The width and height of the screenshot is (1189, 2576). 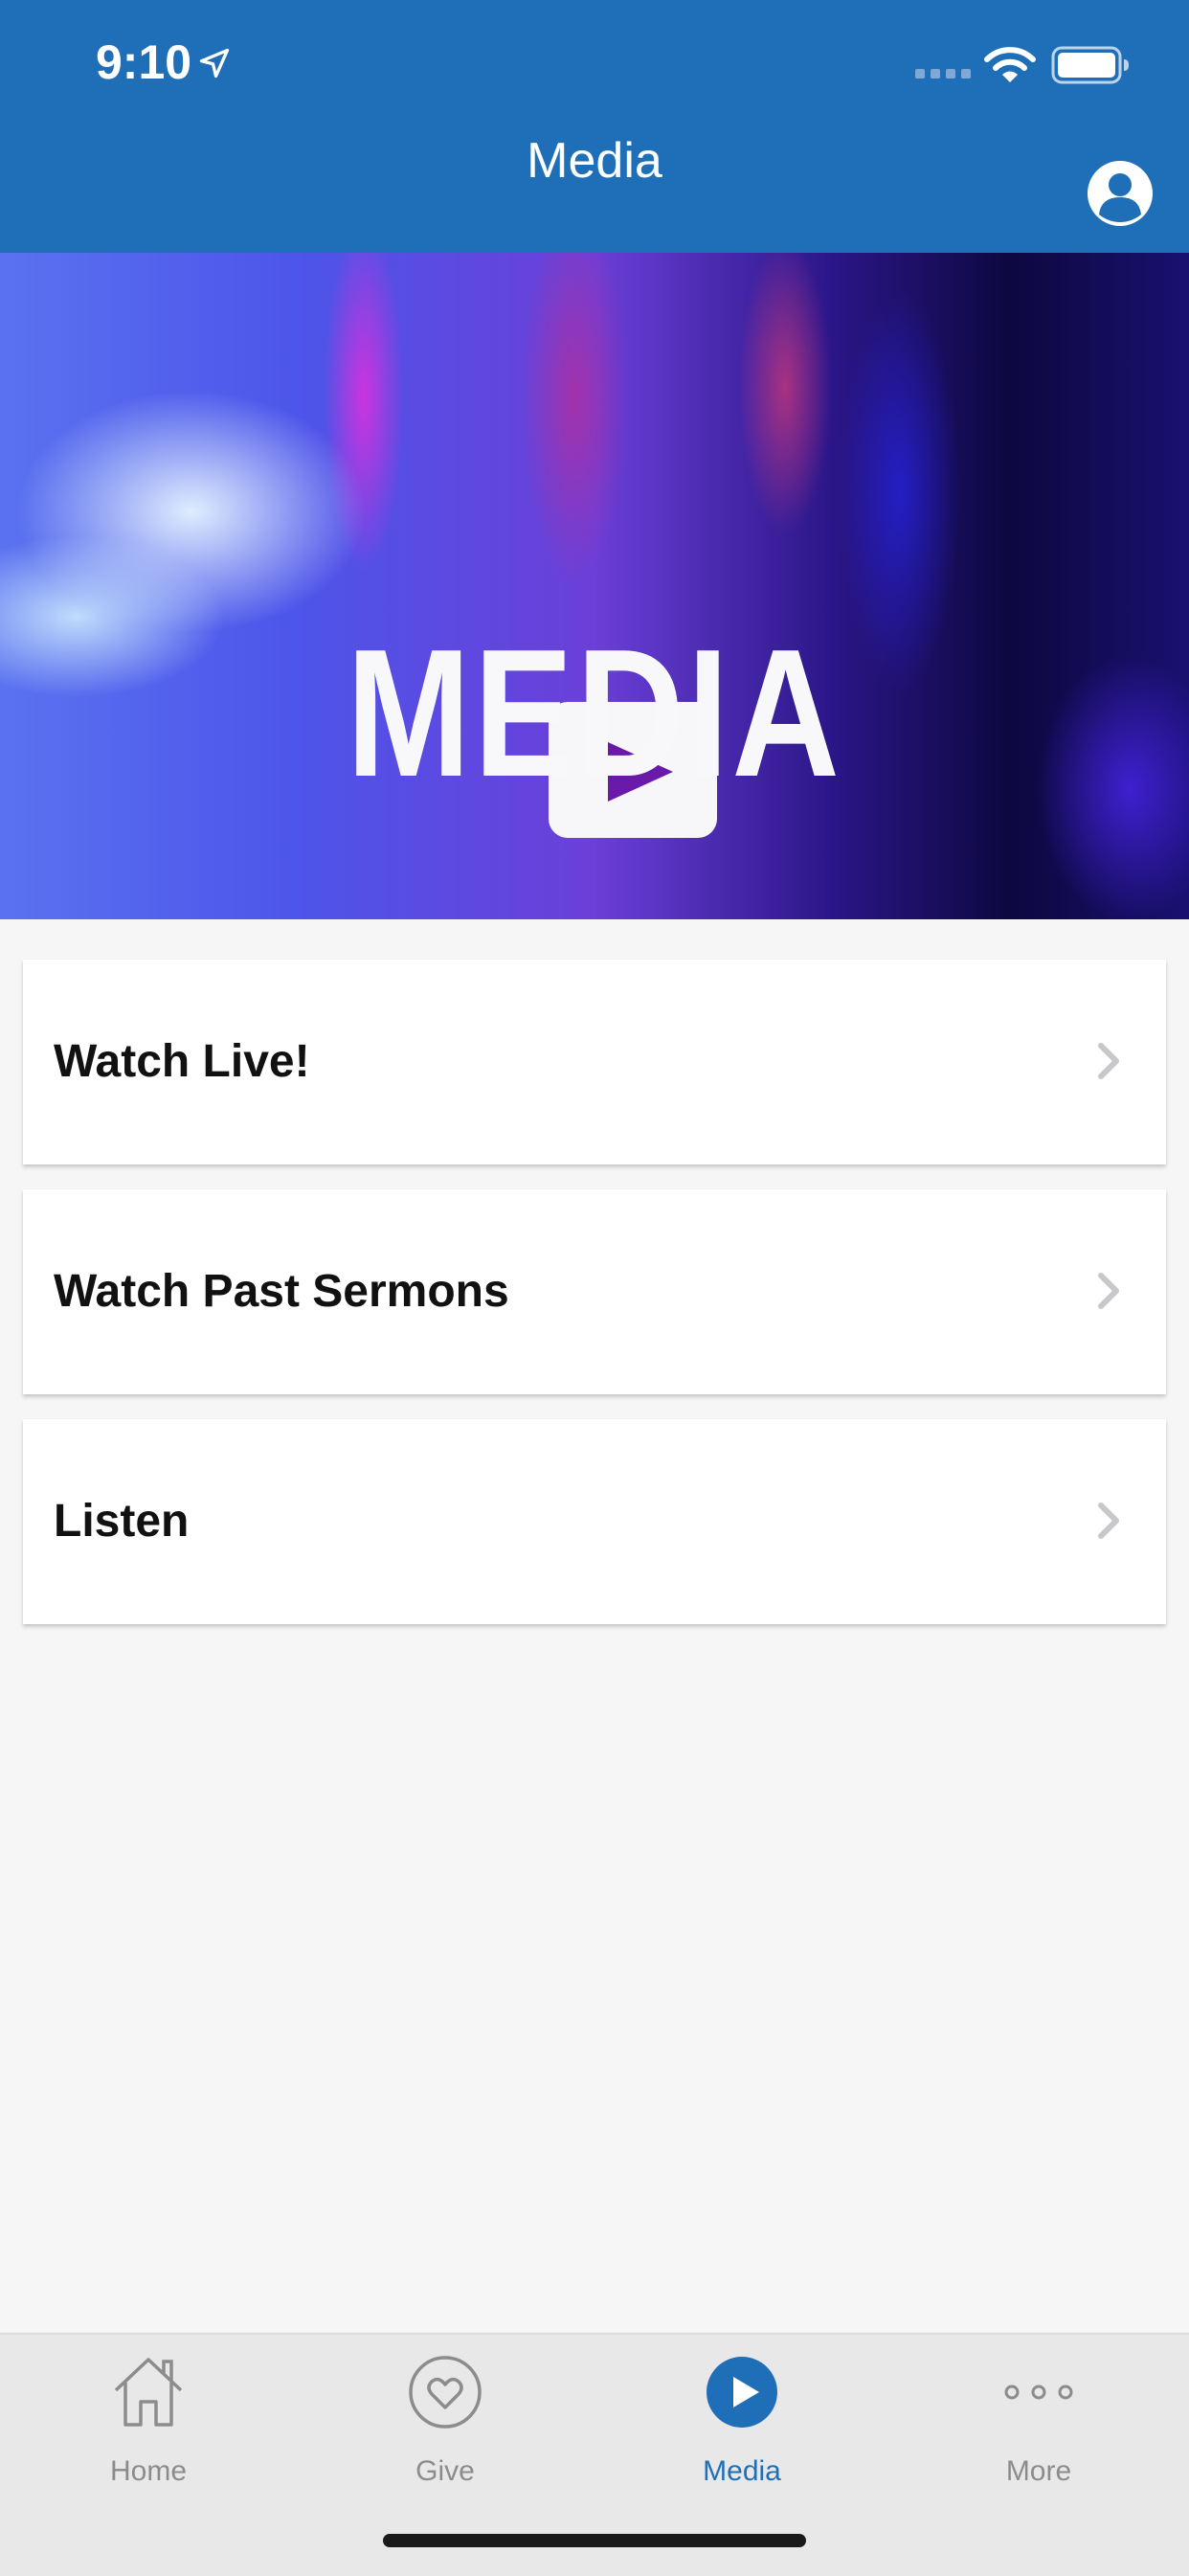 What do you see at coordinates (122, 1521) in the screenshot?
I see `menu-item-label: Listen` at bounding box center [122, 1521].